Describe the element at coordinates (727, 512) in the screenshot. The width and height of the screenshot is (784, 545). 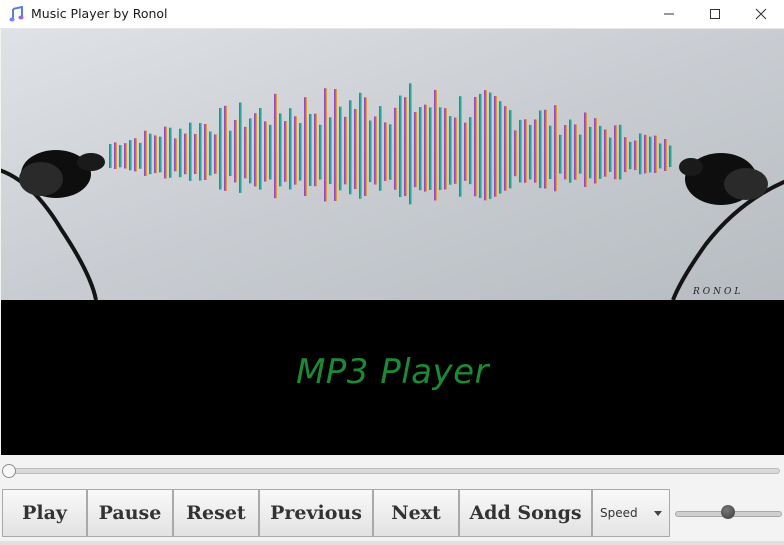
I see `volume-slider-thumb` at that location.